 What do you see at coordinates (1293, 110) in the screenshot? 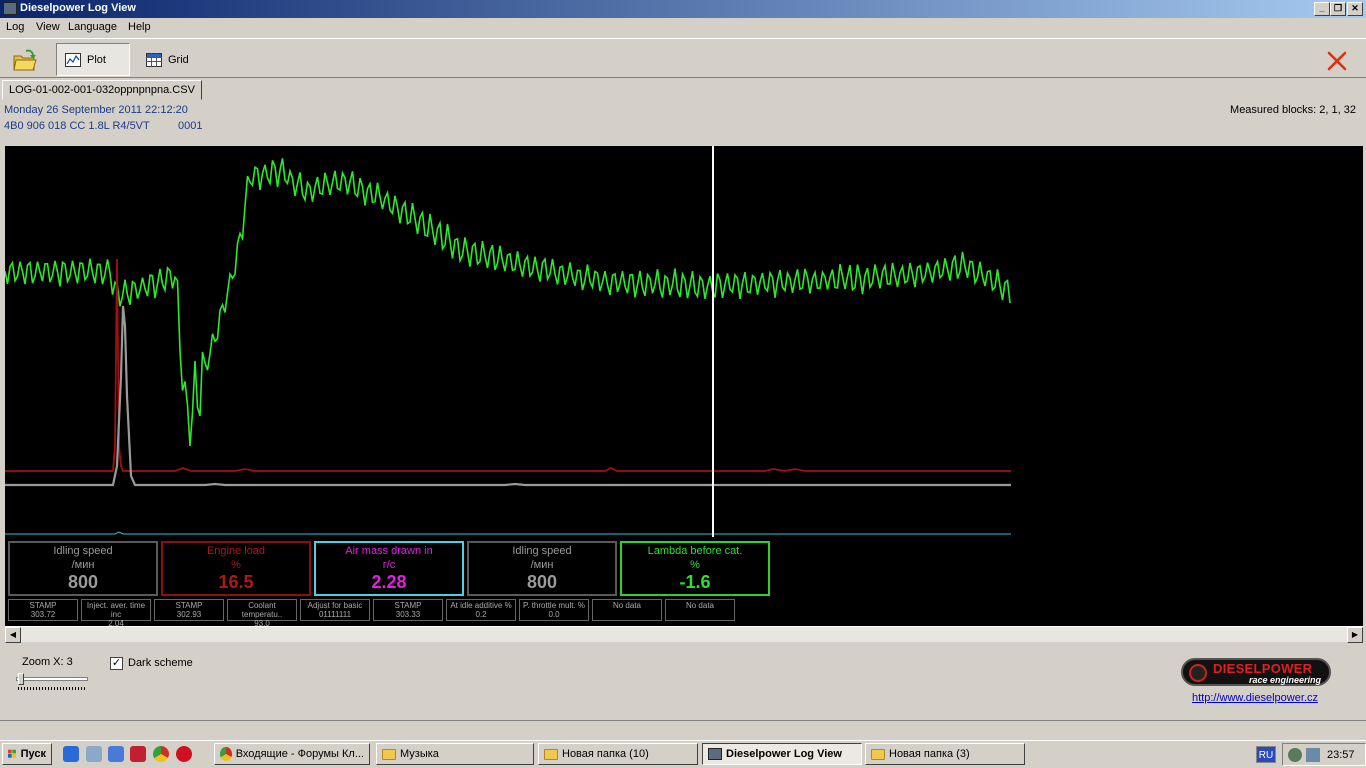
I see `measured-blocks: Measured blocks: 2, 1, 32` at bounding box center [1293, 110].